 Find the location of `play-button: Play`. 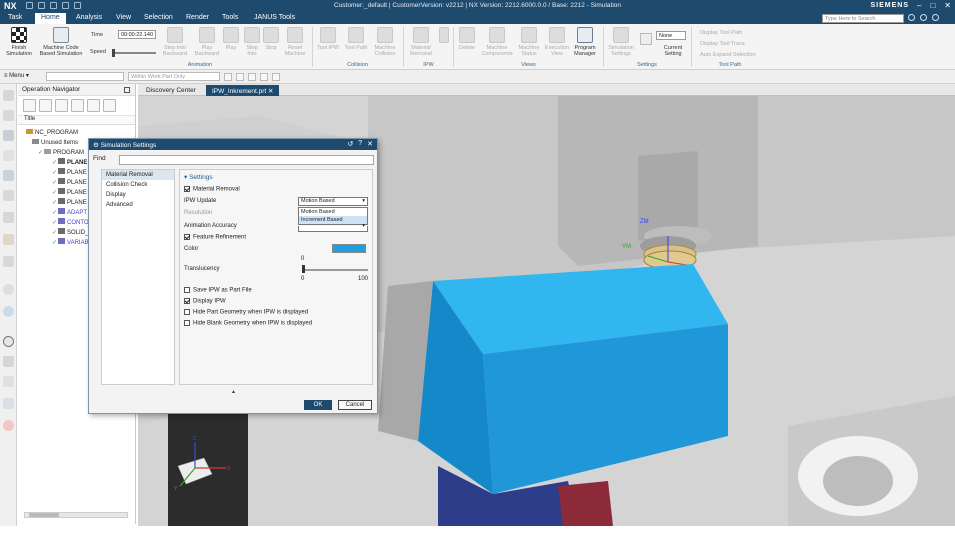

play-button: Play is located at coordinates (231, 39).